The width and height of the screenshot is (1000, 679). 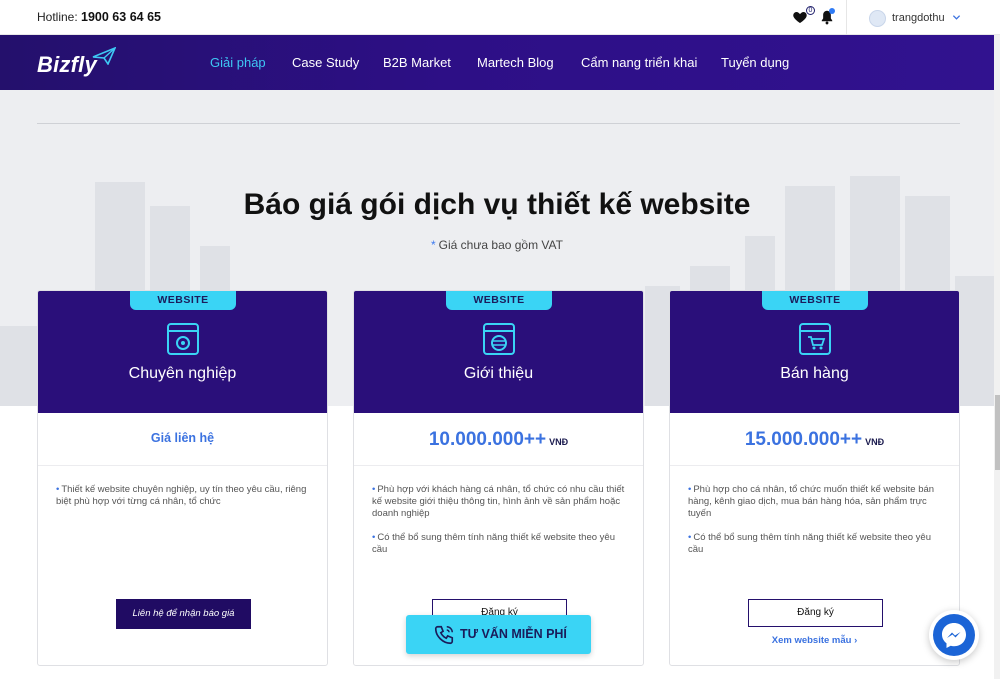 I want to click on paper-plane-icon, so click(x=104, y=56).